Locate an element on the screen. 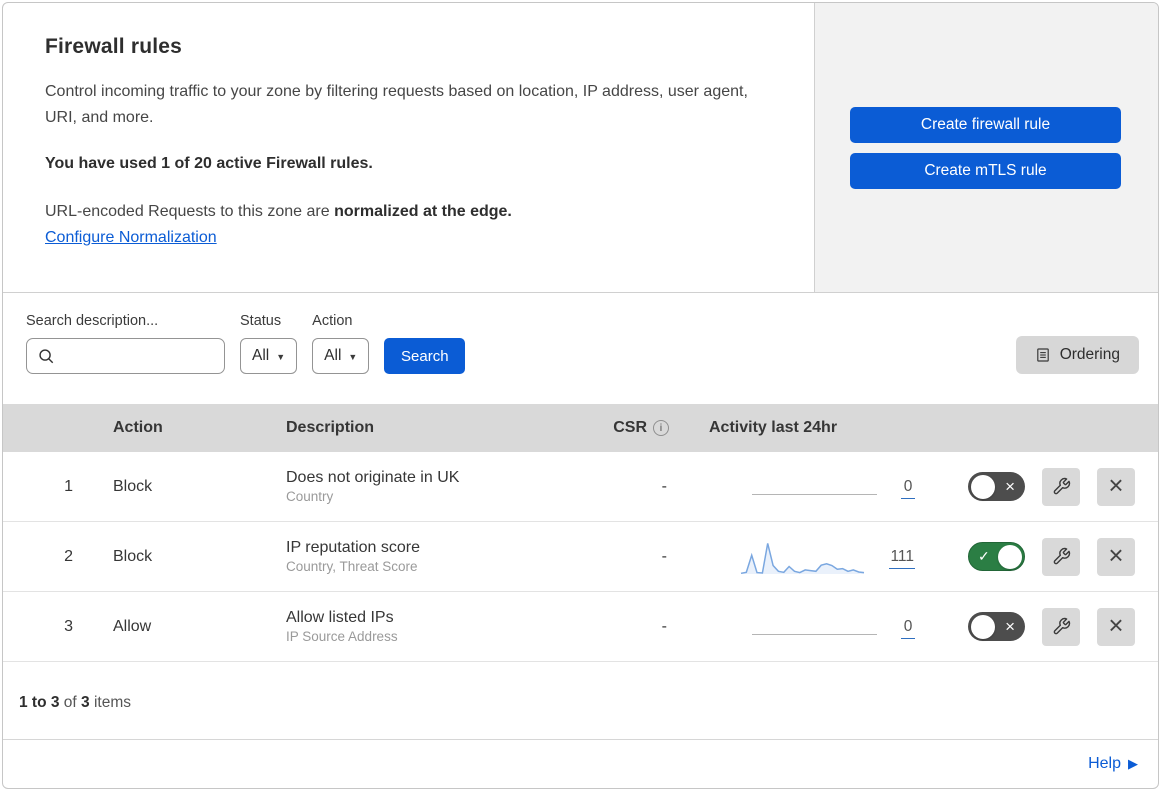 The image size is (1161, 793). create-mtls-rule-button: Create mTLS rule is located at coordinates (985, 170).